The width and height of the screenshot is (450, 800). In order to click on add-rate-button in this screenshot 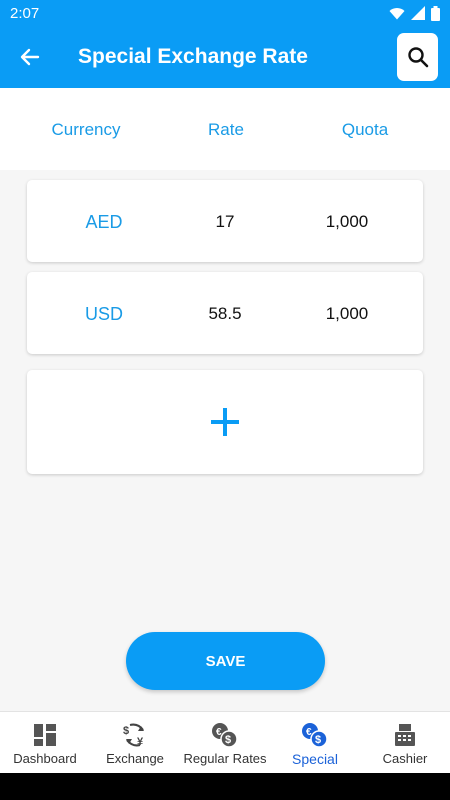, I will do `click(225, 422)`.